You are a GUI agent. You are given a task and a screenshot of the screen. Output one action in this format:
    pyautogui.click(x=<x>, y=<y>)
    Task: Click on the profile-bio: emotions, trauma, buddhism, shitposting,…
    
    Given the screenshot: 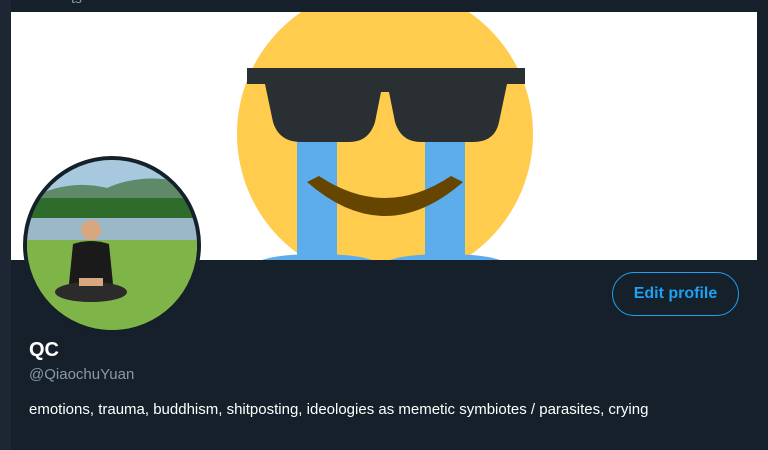 What is the action you would take?
    pyautogui.click(x=339, y=409)
    